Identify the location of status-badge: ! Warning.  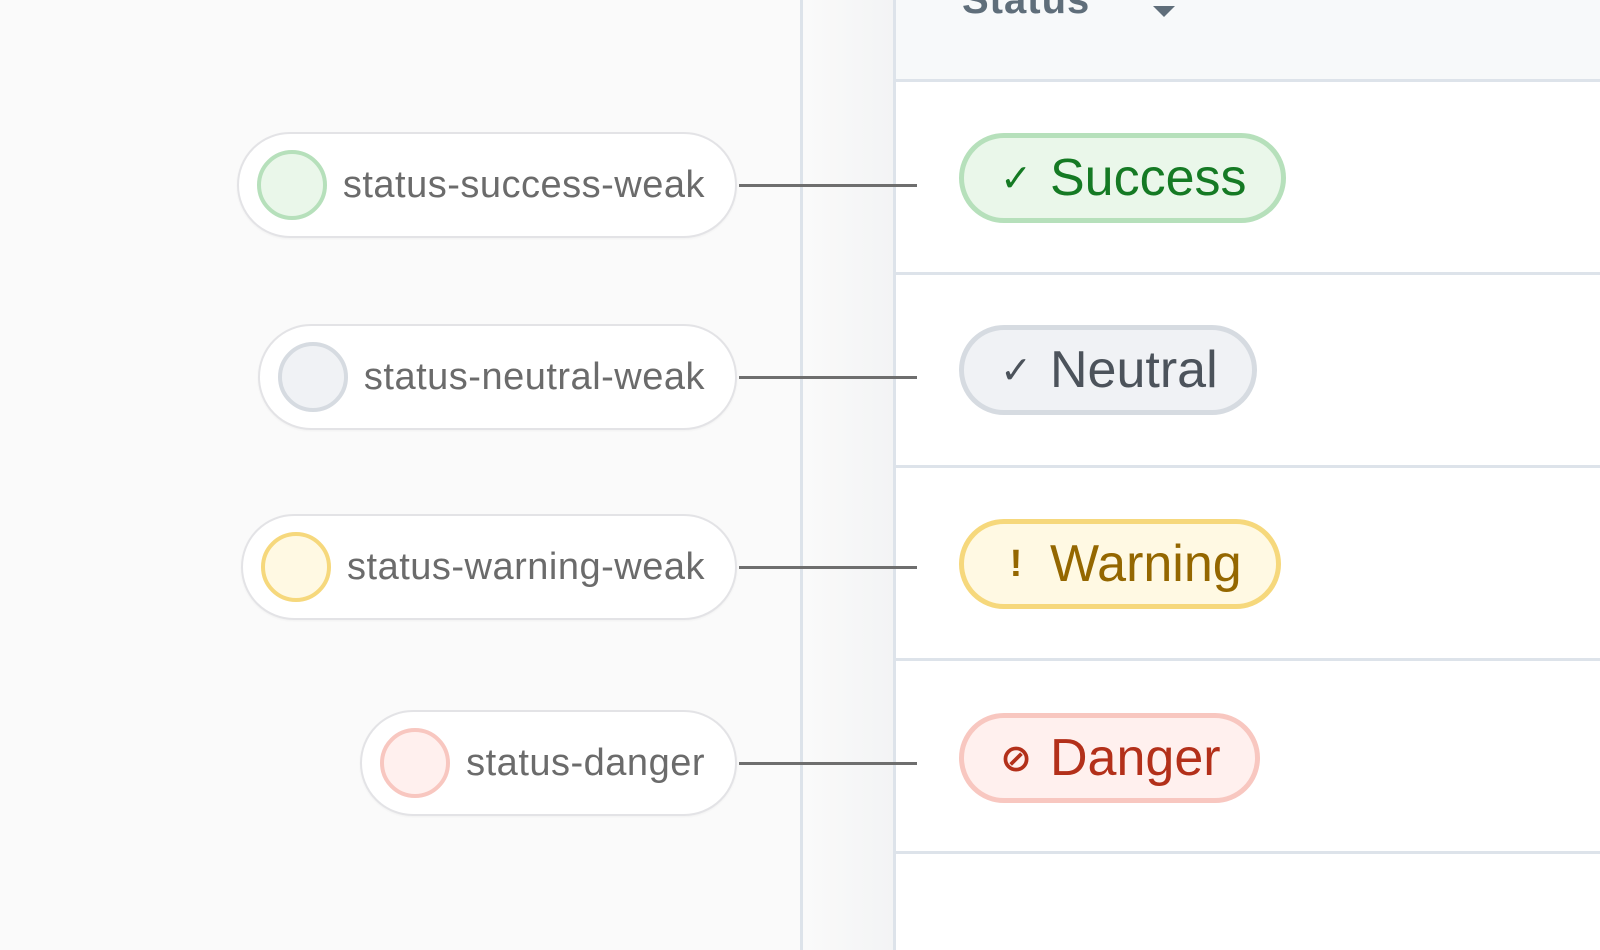
(1120, 564).